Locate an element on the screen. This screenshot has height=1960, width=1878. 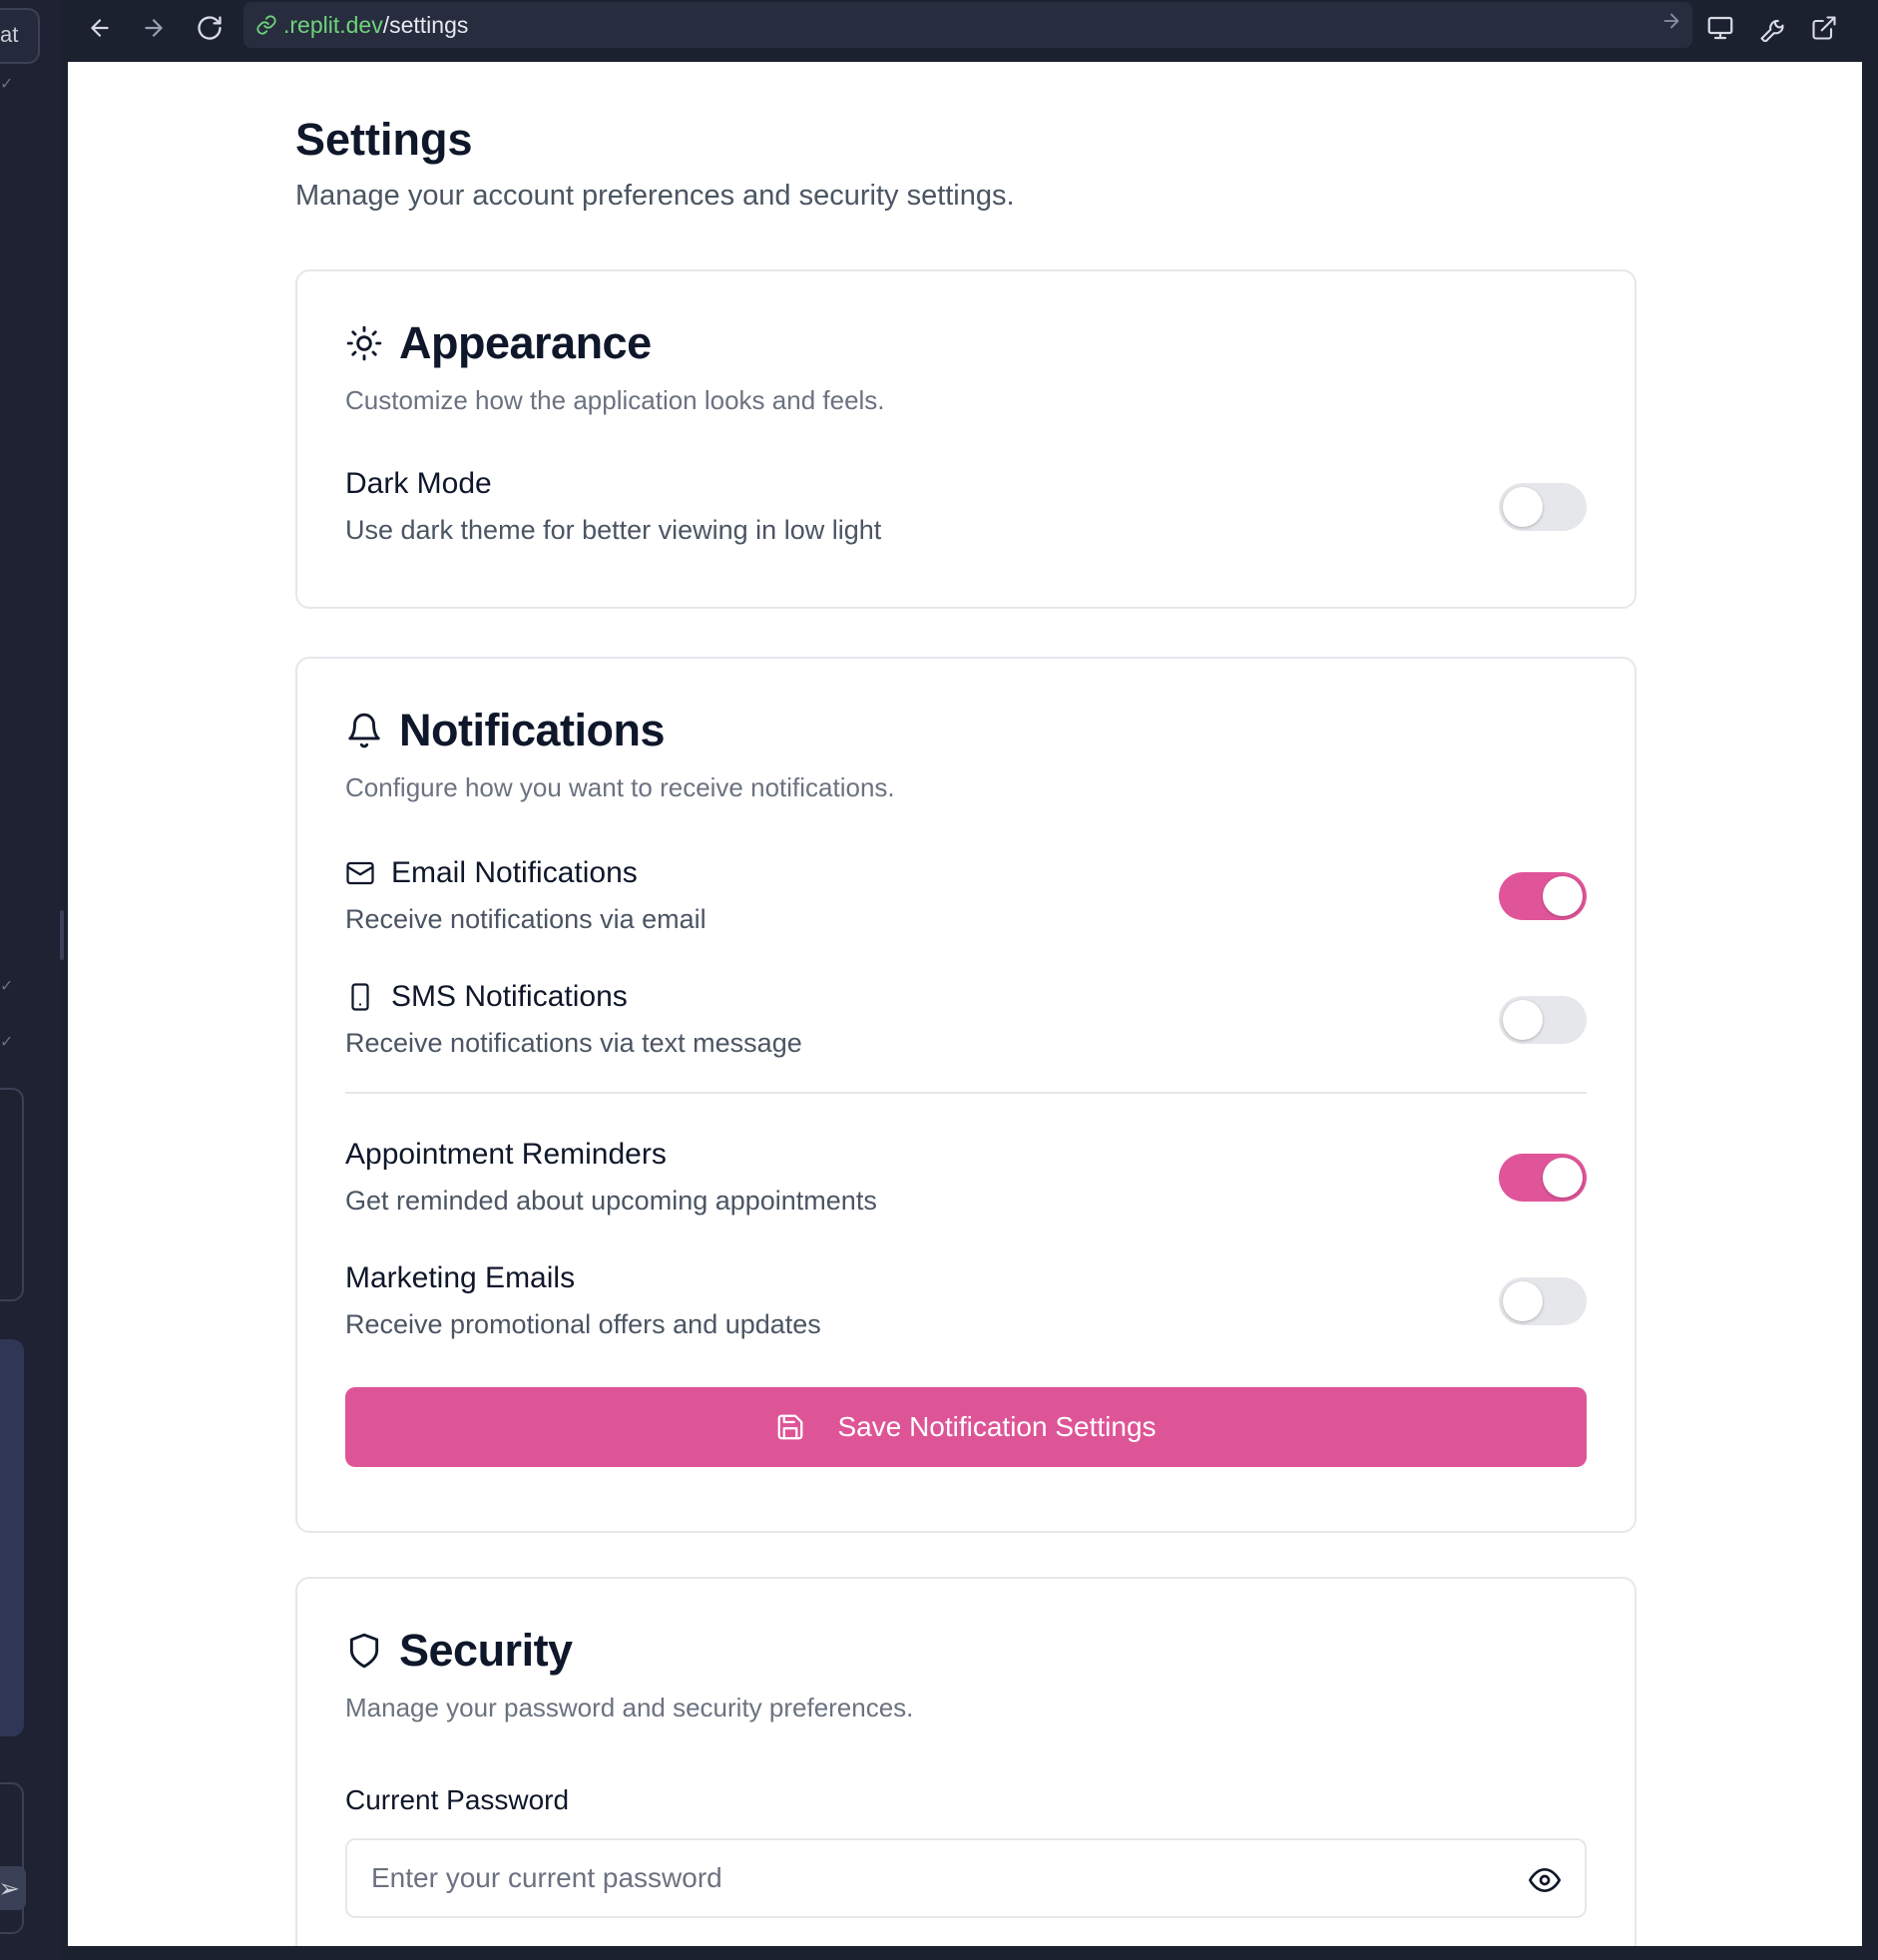
browser-toolbar: .replit.dev /settings is located at coordinates (965, 31).